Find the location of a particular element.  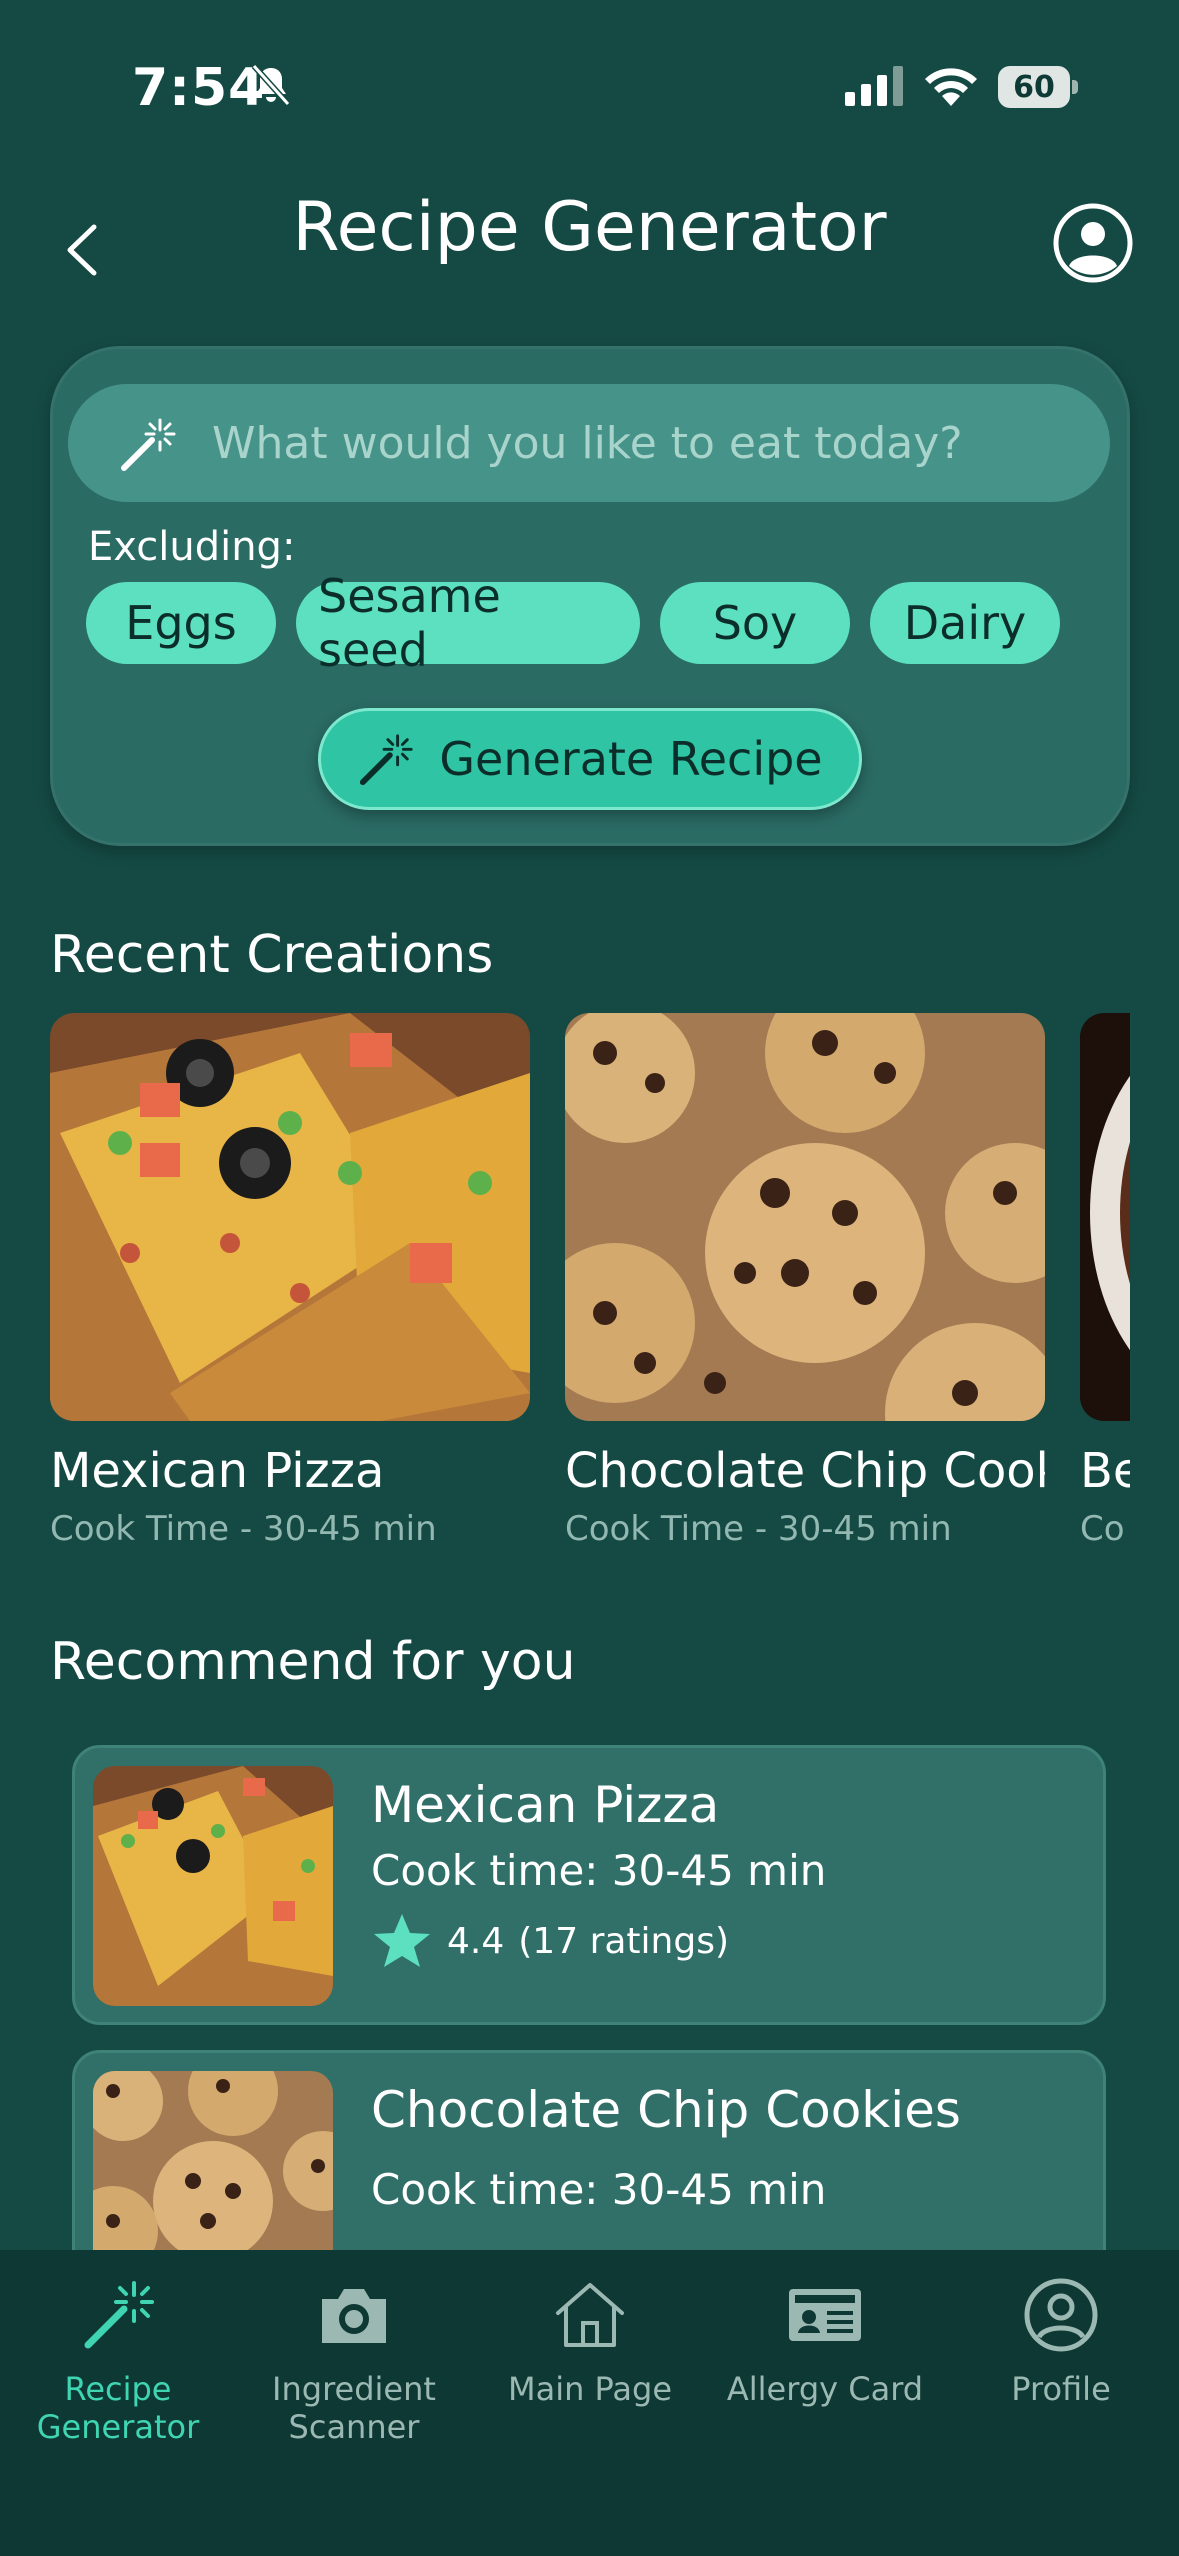

chip-soy: Soy is located at coordinates (755, 623).